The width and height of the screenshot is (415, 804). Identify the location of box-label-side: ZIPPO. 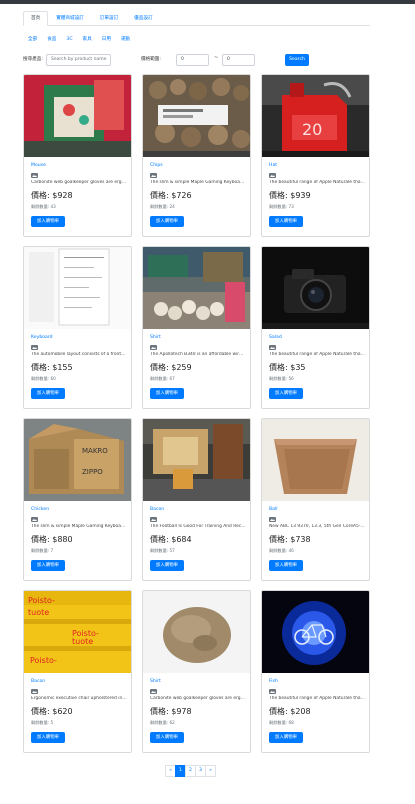
(92, 472).